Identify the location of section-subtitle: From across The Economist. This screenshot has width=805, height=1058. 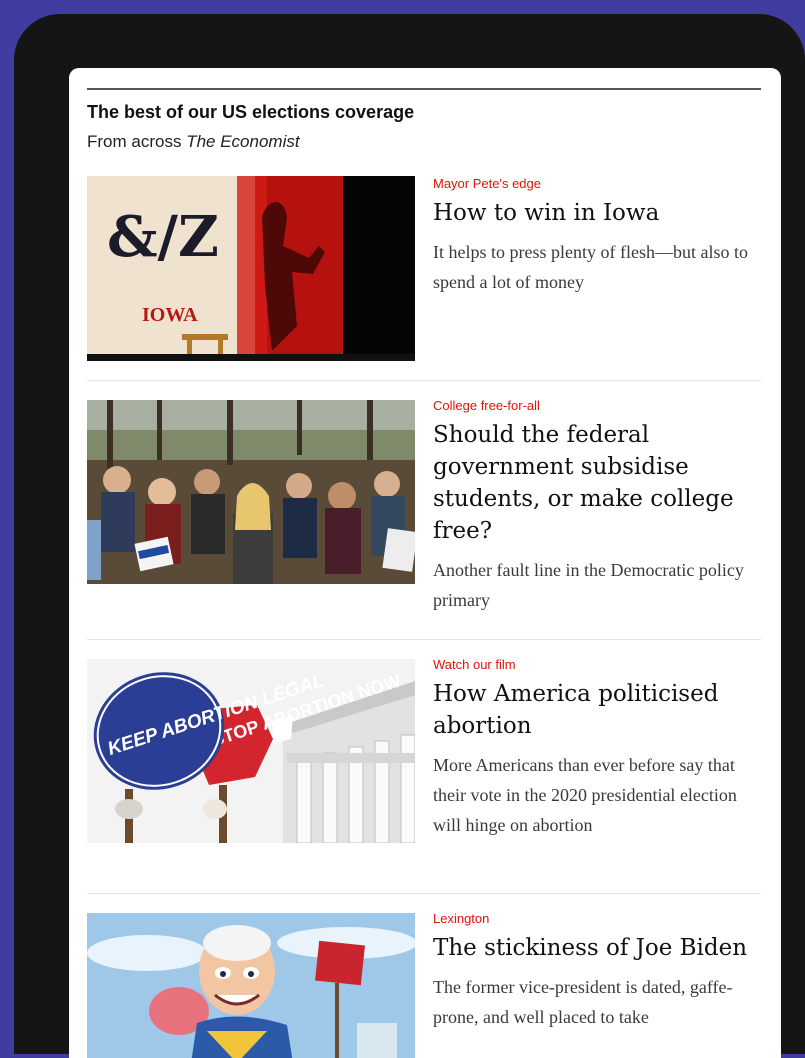
(193, 142).